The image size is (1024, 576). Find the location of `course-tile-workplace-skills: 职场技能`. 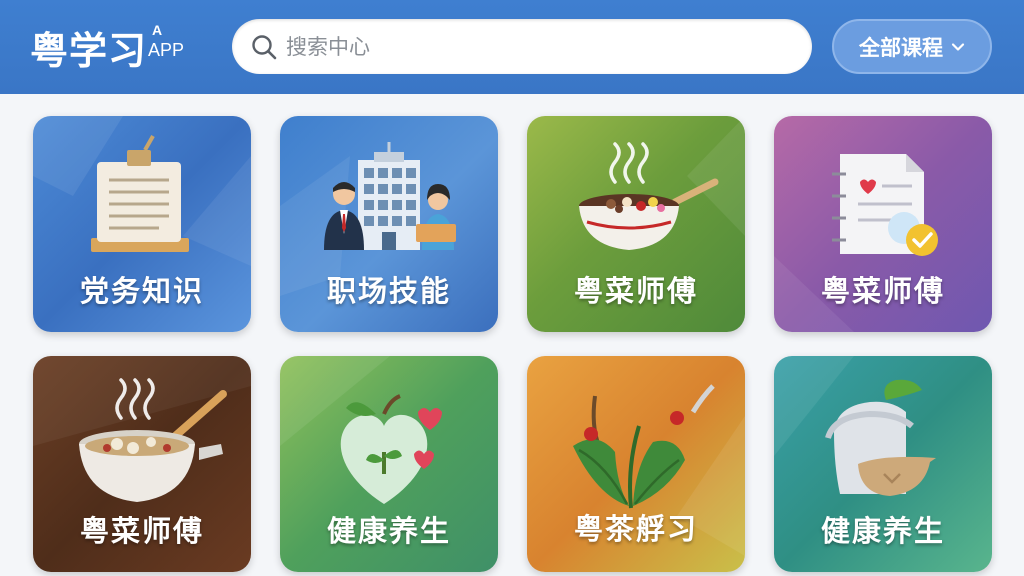

course-tile-workplace-skills: 职场技能 is located at coordinates (389, 224).